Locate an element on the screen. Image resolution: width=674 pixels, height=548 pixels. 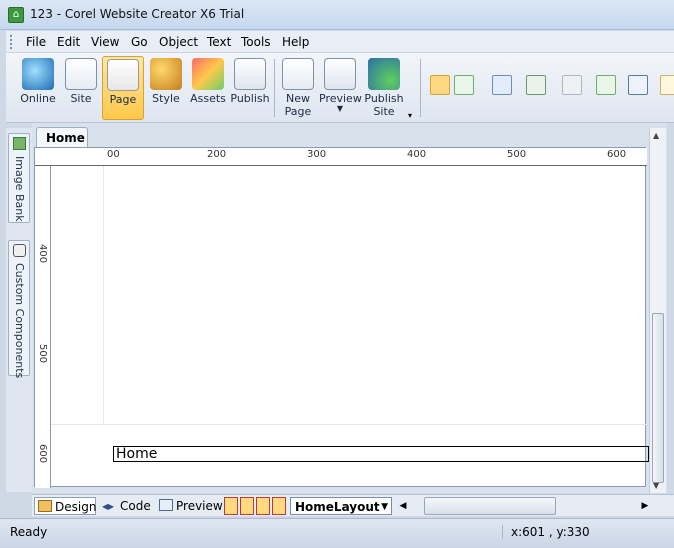
horizontal-scrollbar-thumb is located at coordinates (490, 506).